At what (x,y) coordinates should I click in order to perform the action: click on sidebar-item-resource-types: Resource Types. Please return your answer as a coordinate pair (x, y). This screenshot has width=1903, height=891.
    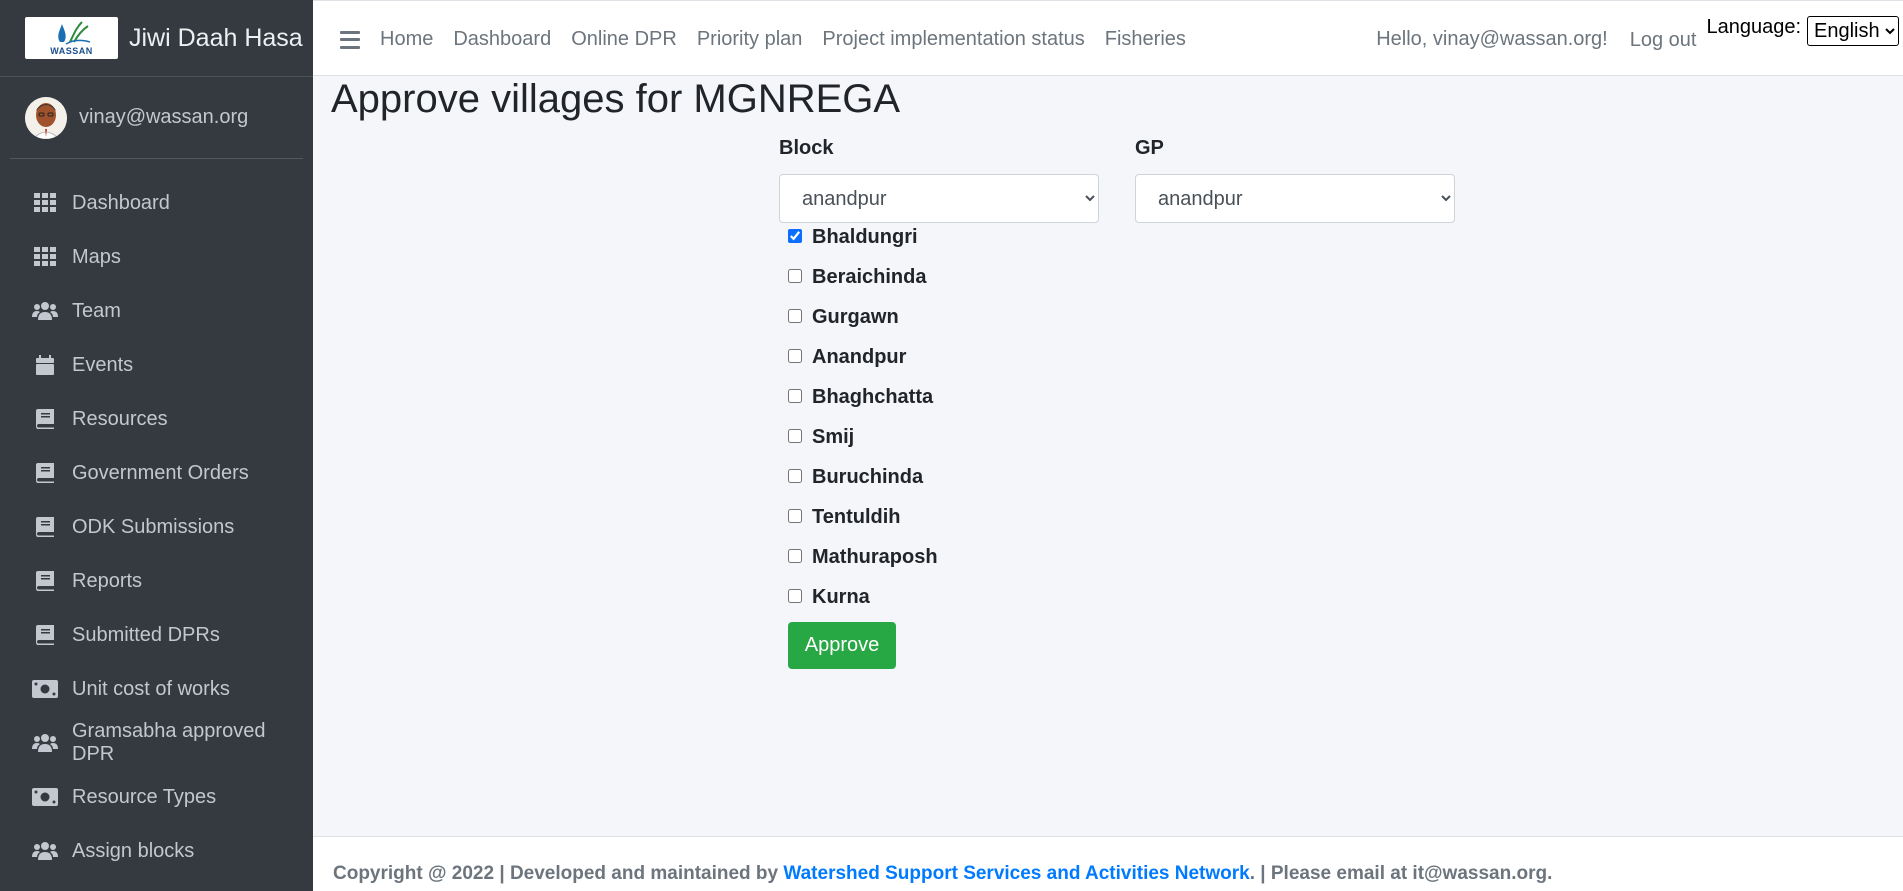
    Looking at the image, I should click on (156, 797).